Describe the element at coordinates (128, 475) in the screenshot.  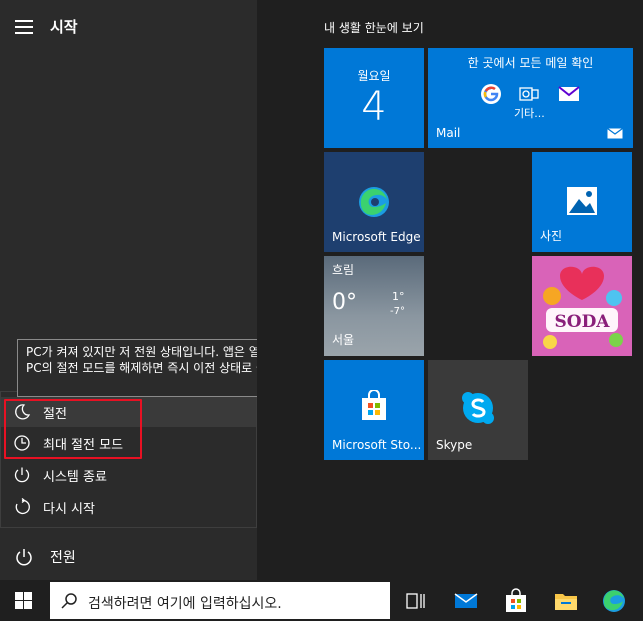
I see `shutdown-menu-item: 시스템 종료` at that location.